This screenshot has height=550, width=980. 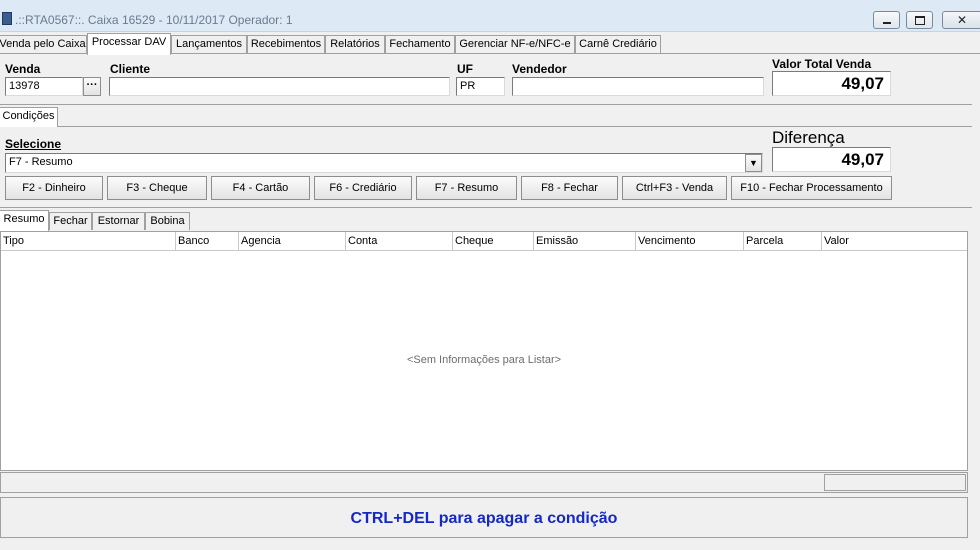 I want to click on delete-condition-hint: CTRL+DEL para apagar a condição, so click(x=484, y=518).